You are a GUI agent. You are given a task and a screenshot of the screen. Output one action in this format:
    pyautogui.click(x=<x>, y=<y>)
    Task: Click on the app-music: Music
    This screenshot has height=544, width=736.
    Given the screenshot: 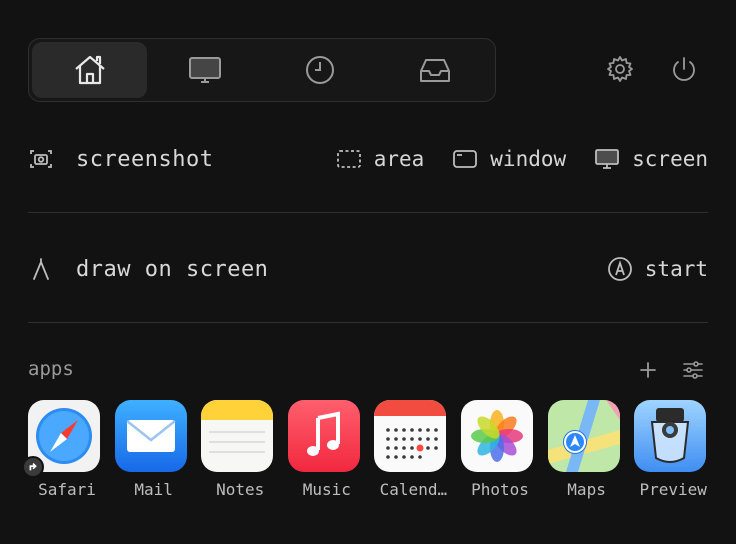 What is the action you would take?
    pyautogui.click(x=331, y=449)
    